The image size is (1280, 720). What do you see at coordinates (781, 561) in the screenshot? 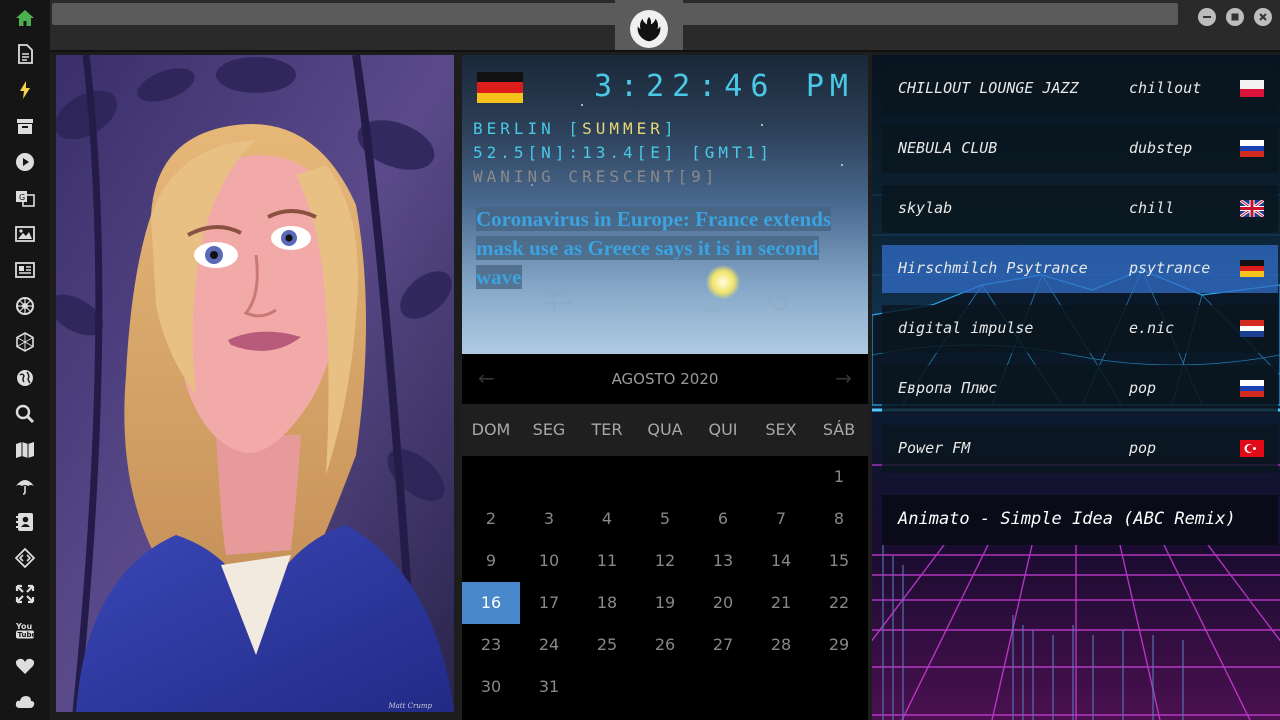
I see `calendar-day: 14` at bounding box center [781, 561].